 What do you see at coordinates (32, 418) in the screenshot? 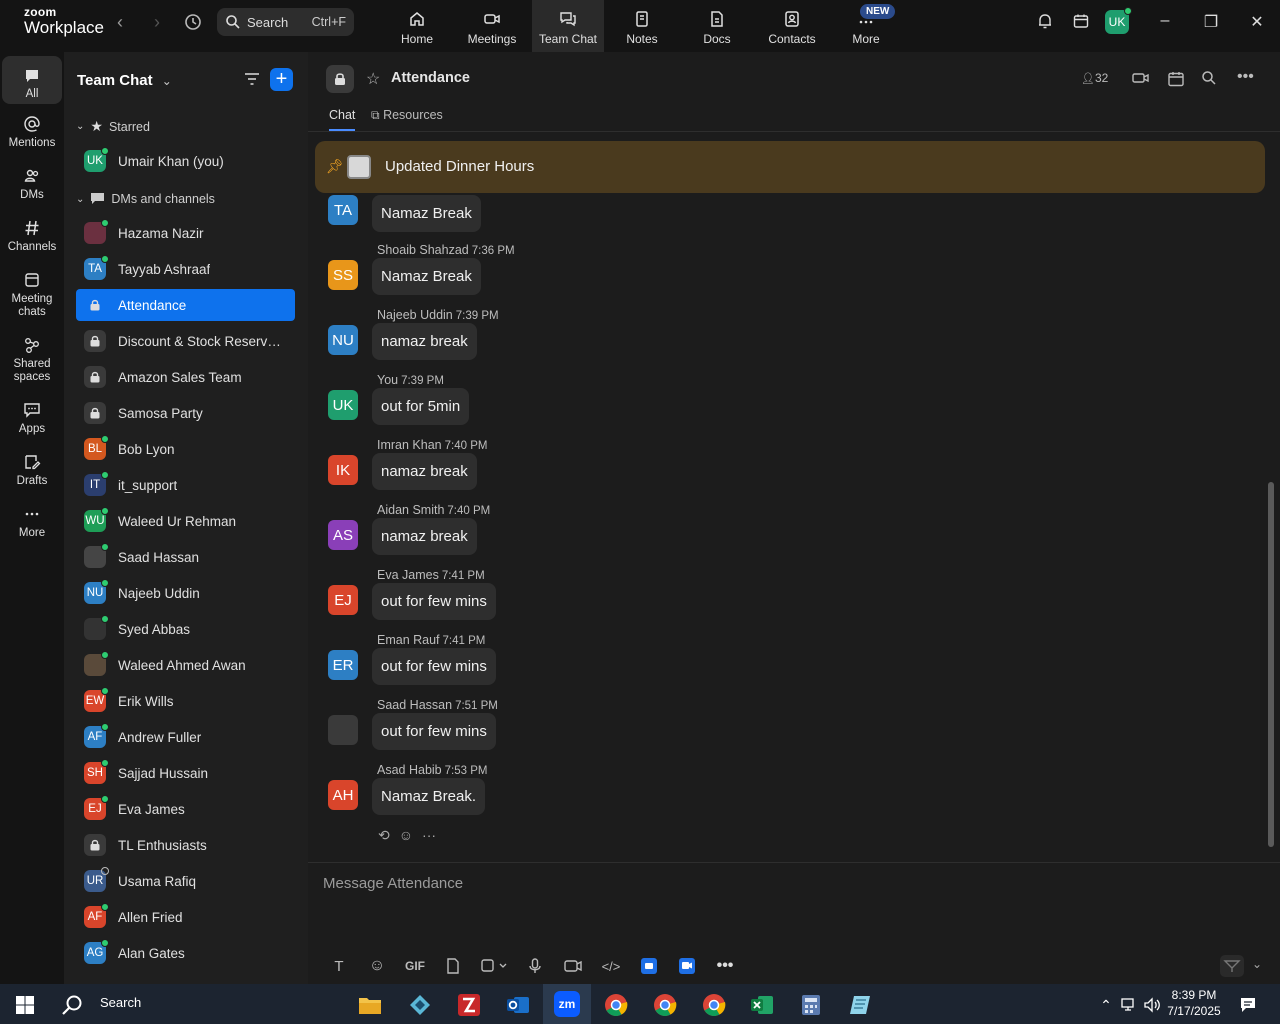
I see `rail-apps: Apps` at bounding box center [32, 418].